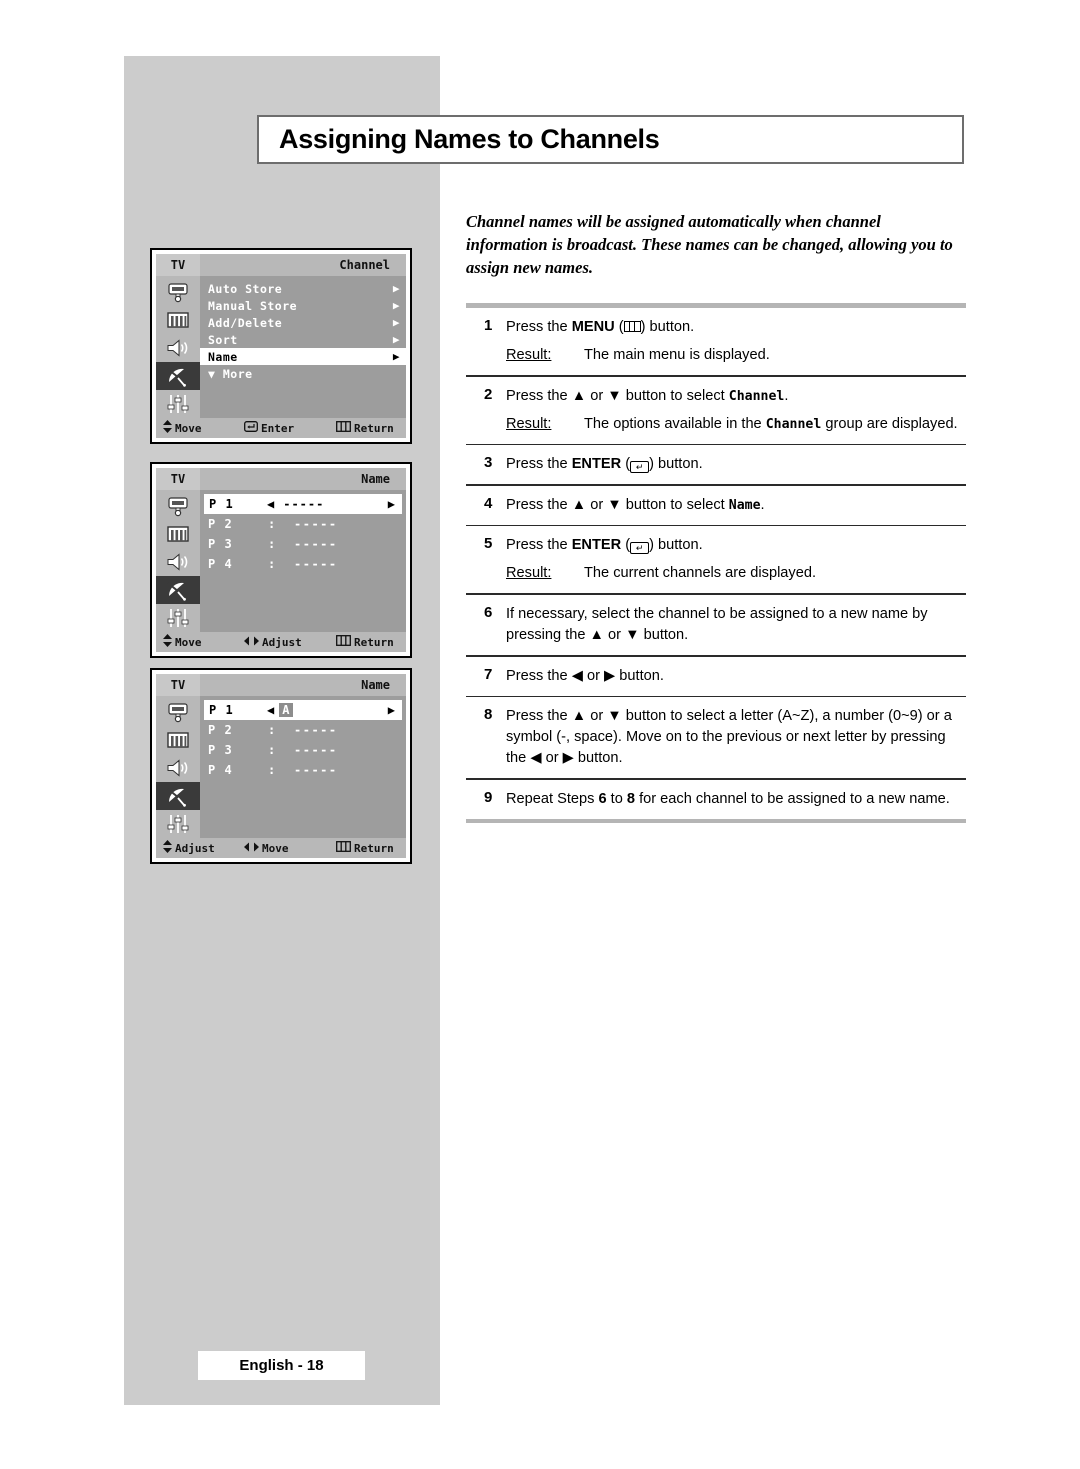  Describe the element at coordinates (539, 464) in the screenshot. I see `step-text-pre: Press the` at that location.